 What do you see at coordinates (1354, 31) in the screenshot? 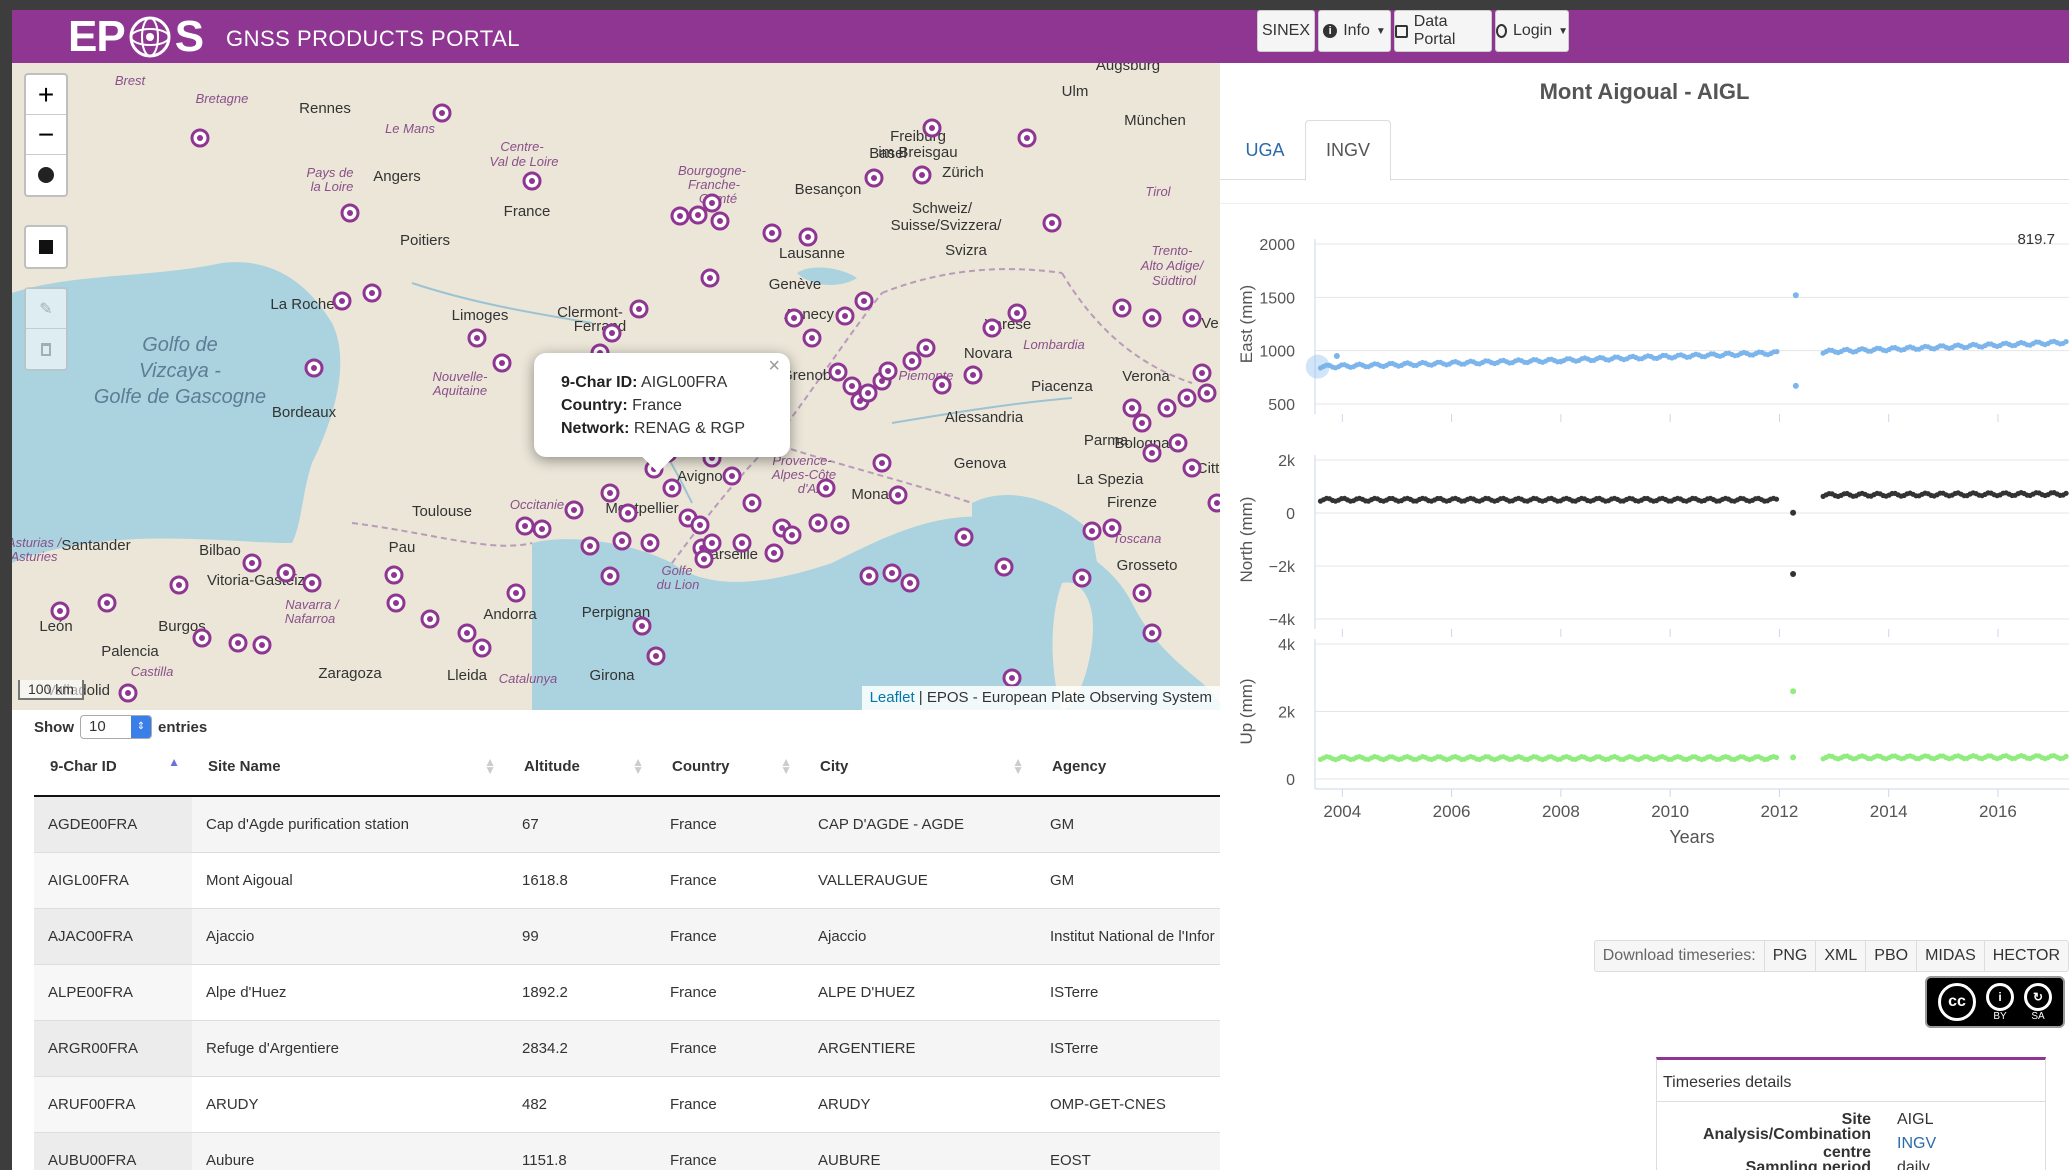
I see `info-menu-button: i Info ▼` at bounding box center [1354, 31].